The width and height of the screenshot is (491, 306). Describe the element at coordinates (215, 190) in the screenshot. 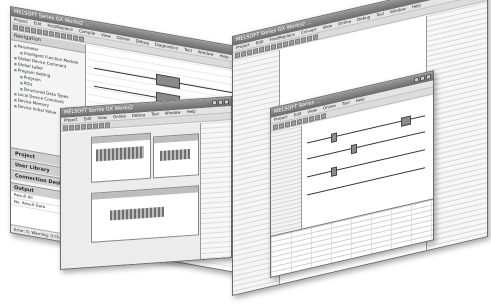

I see `parameter-list` at that location.